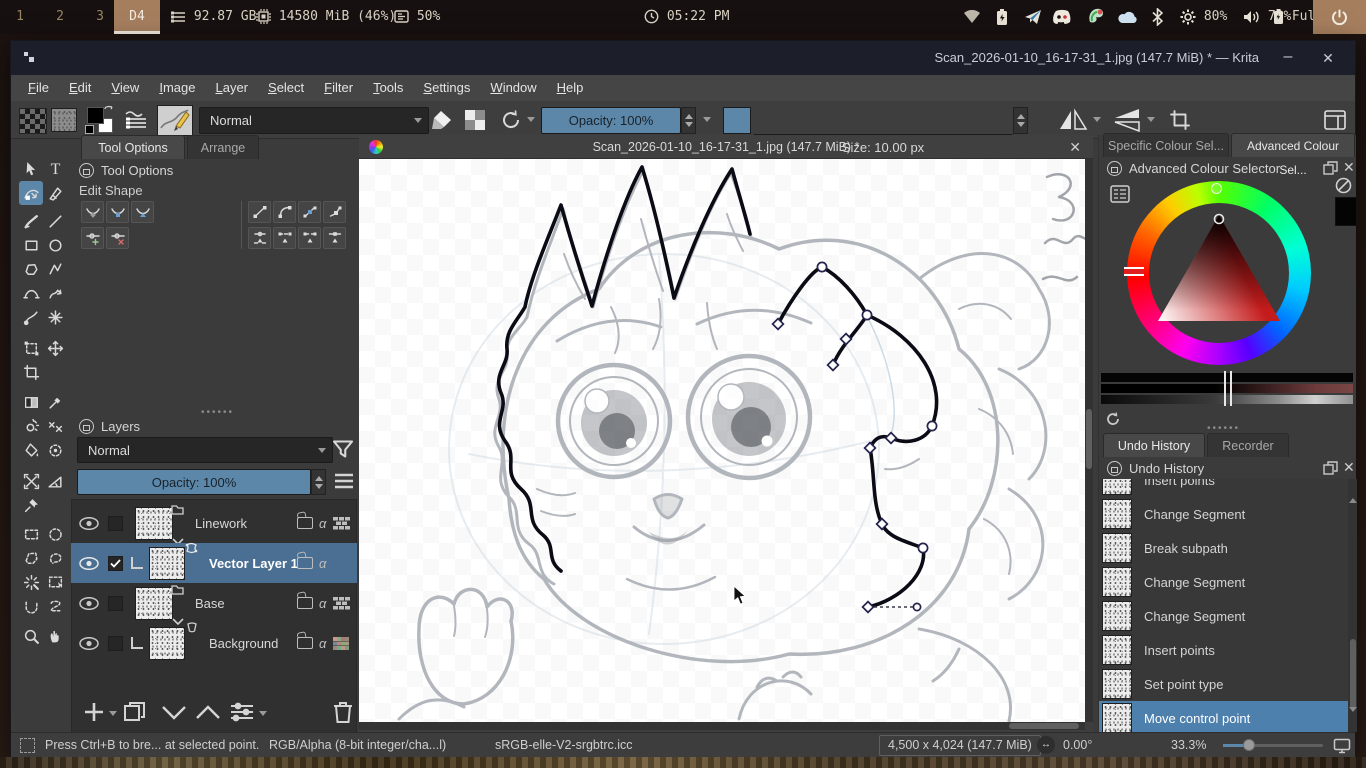 This screenshot has height=768, width=1366. What do you see at coordinates (440, 120) in the screenshot?
I see `eraser-icon` at bounding box center [440, 120].